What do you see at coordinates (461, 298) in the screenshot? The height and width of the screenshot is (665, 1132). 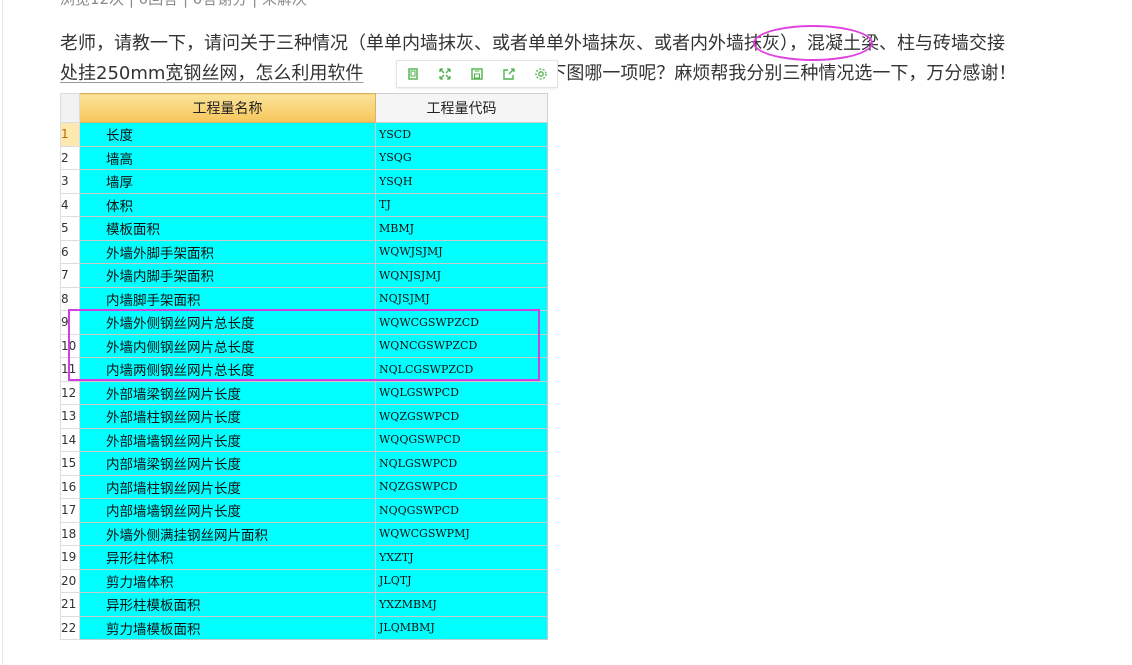 I see `quantity-code-cell: NQJSJMJ` at bounding box center [461, 298].